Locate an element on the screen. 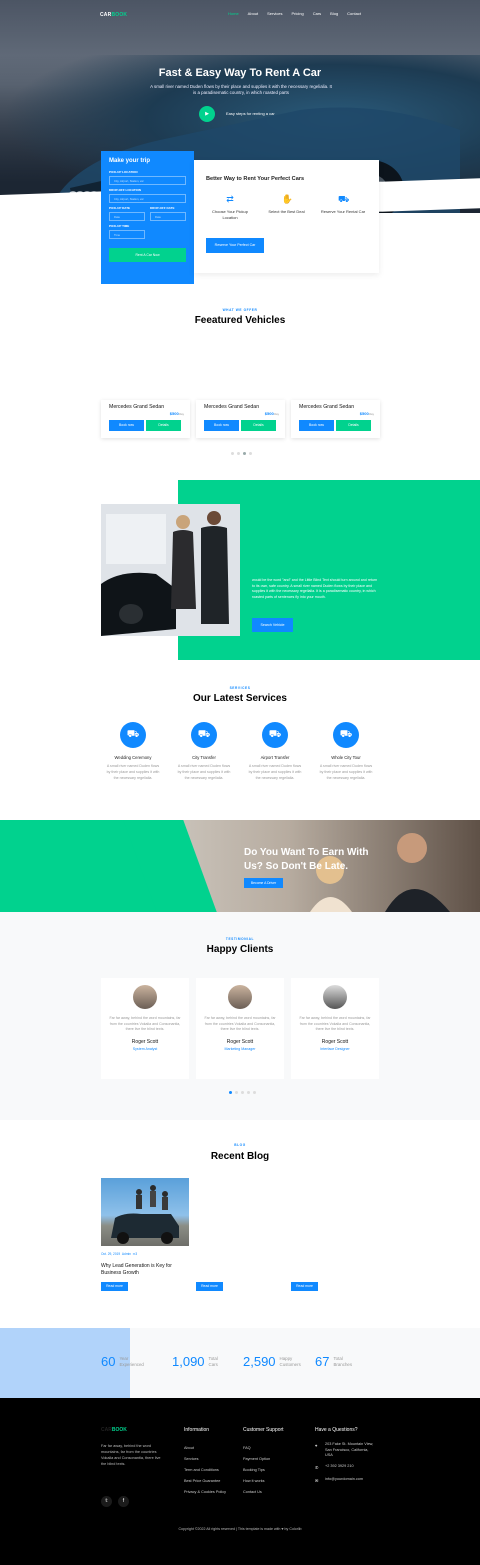  trip-title: Make your trip is located at coordinates (130, 161).